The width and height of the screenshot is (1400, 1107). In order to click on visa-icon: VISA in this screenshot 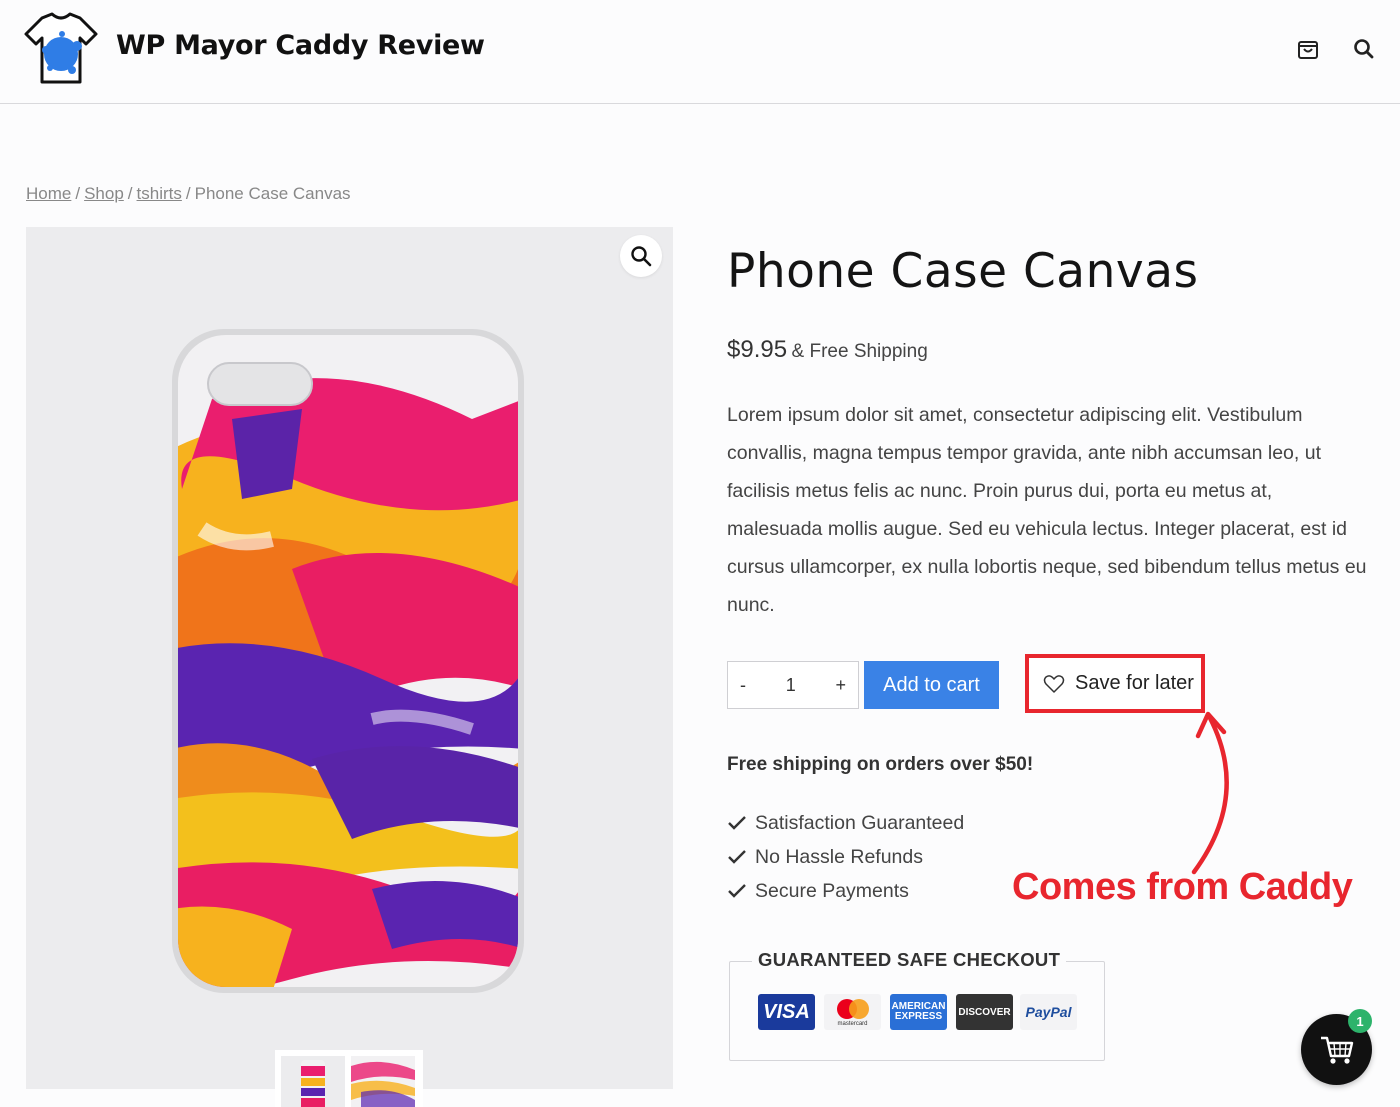, I will do `click(786, 1012)`.